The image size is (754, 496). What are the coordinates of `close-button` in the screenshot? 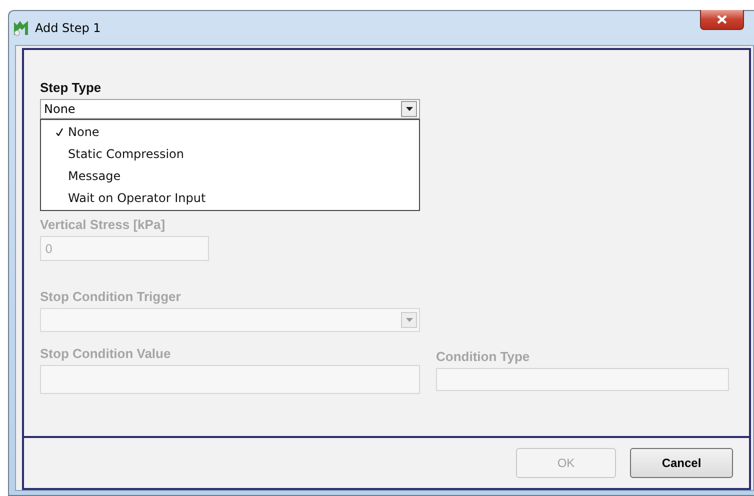 It's located at (722, 20).